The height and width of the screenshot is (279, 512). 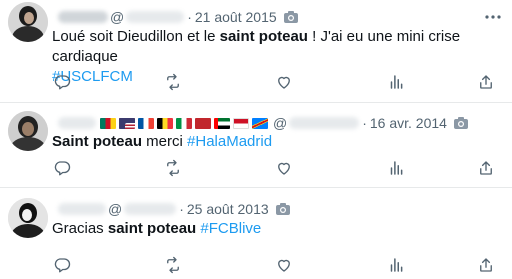 I want to click on tweet-header: @ · 16 avr. 2014, so click(x=263, y=123).